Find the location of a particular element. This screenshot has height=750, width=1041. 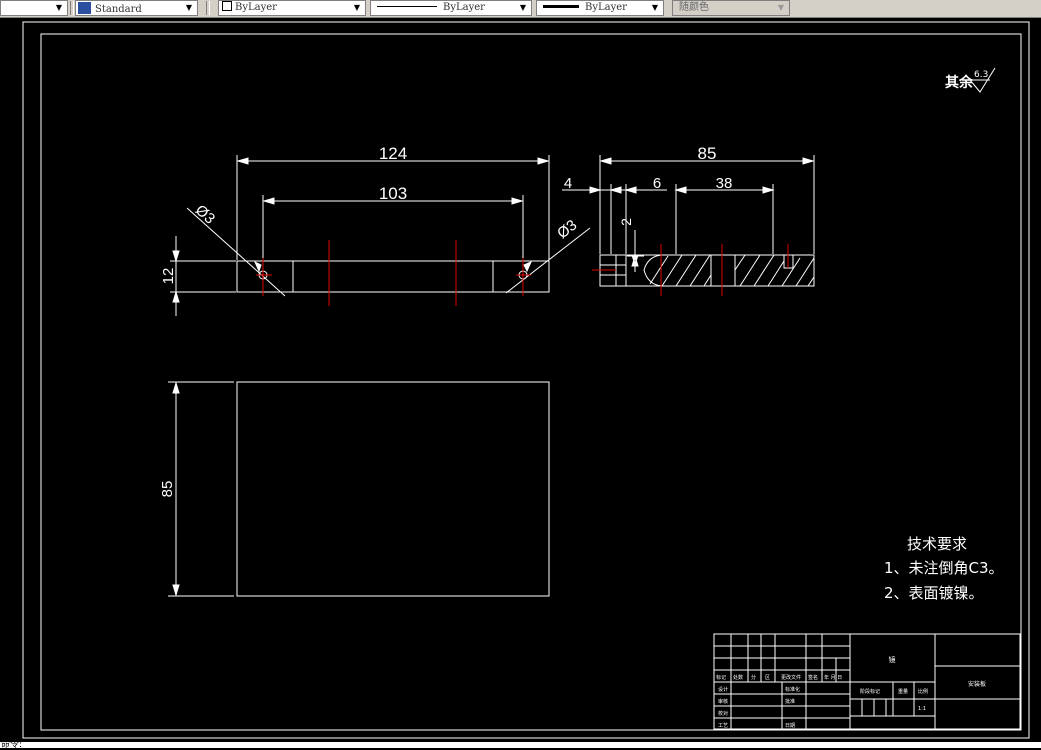

dim-text-103: 103 is located at coordinates (393, 193).